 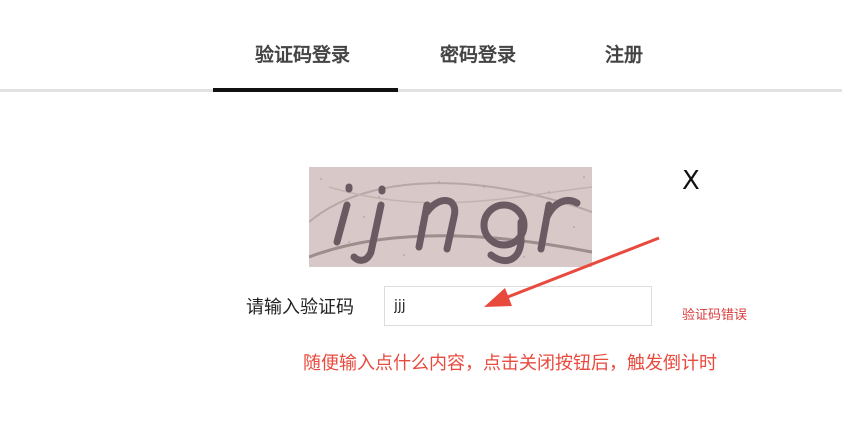 What do you see at coordinates (421, 90) in the screenshot?
I see `tabs-divider` at bounding box center [421, 90].